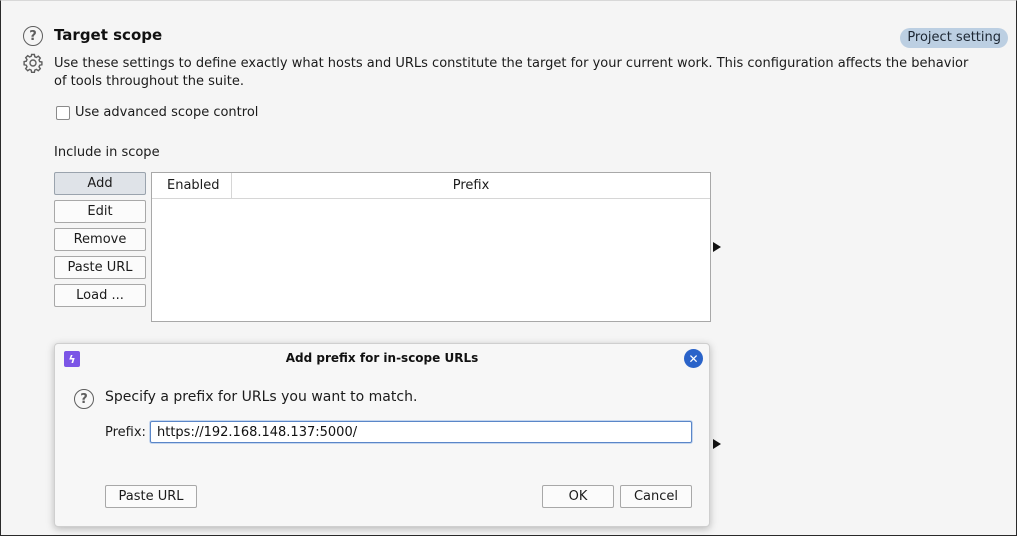  Describe the element at coordinates (578, 496) in the screenshot. I see `ok-button: OK` at that location.